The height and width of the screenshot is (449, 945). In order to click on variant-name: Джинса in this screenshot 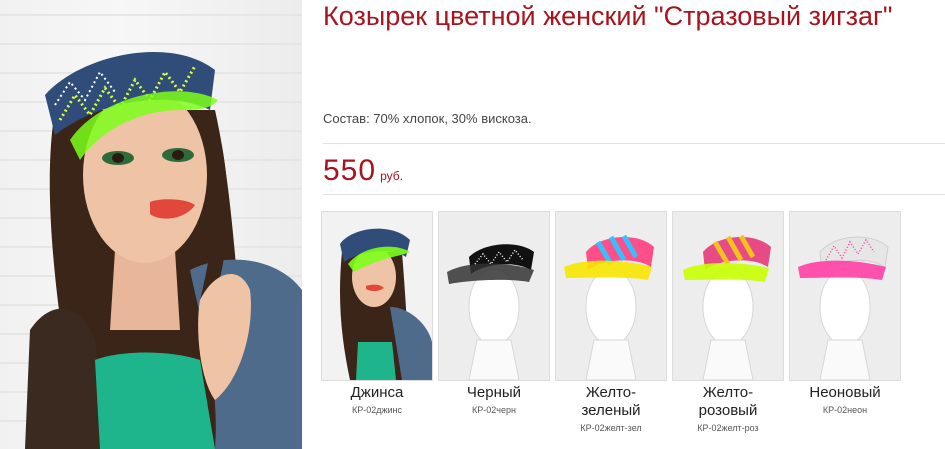, I will do `click(377, 393)`.